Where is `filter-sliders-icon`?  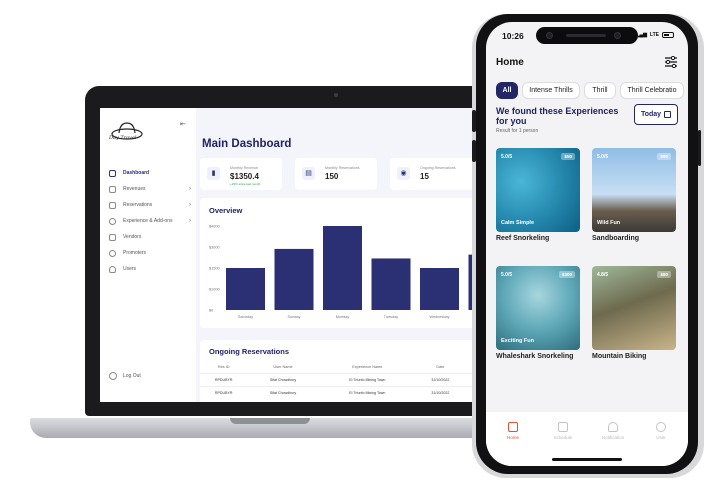 filter-sliders-icon is located at coordinates (671, 62).